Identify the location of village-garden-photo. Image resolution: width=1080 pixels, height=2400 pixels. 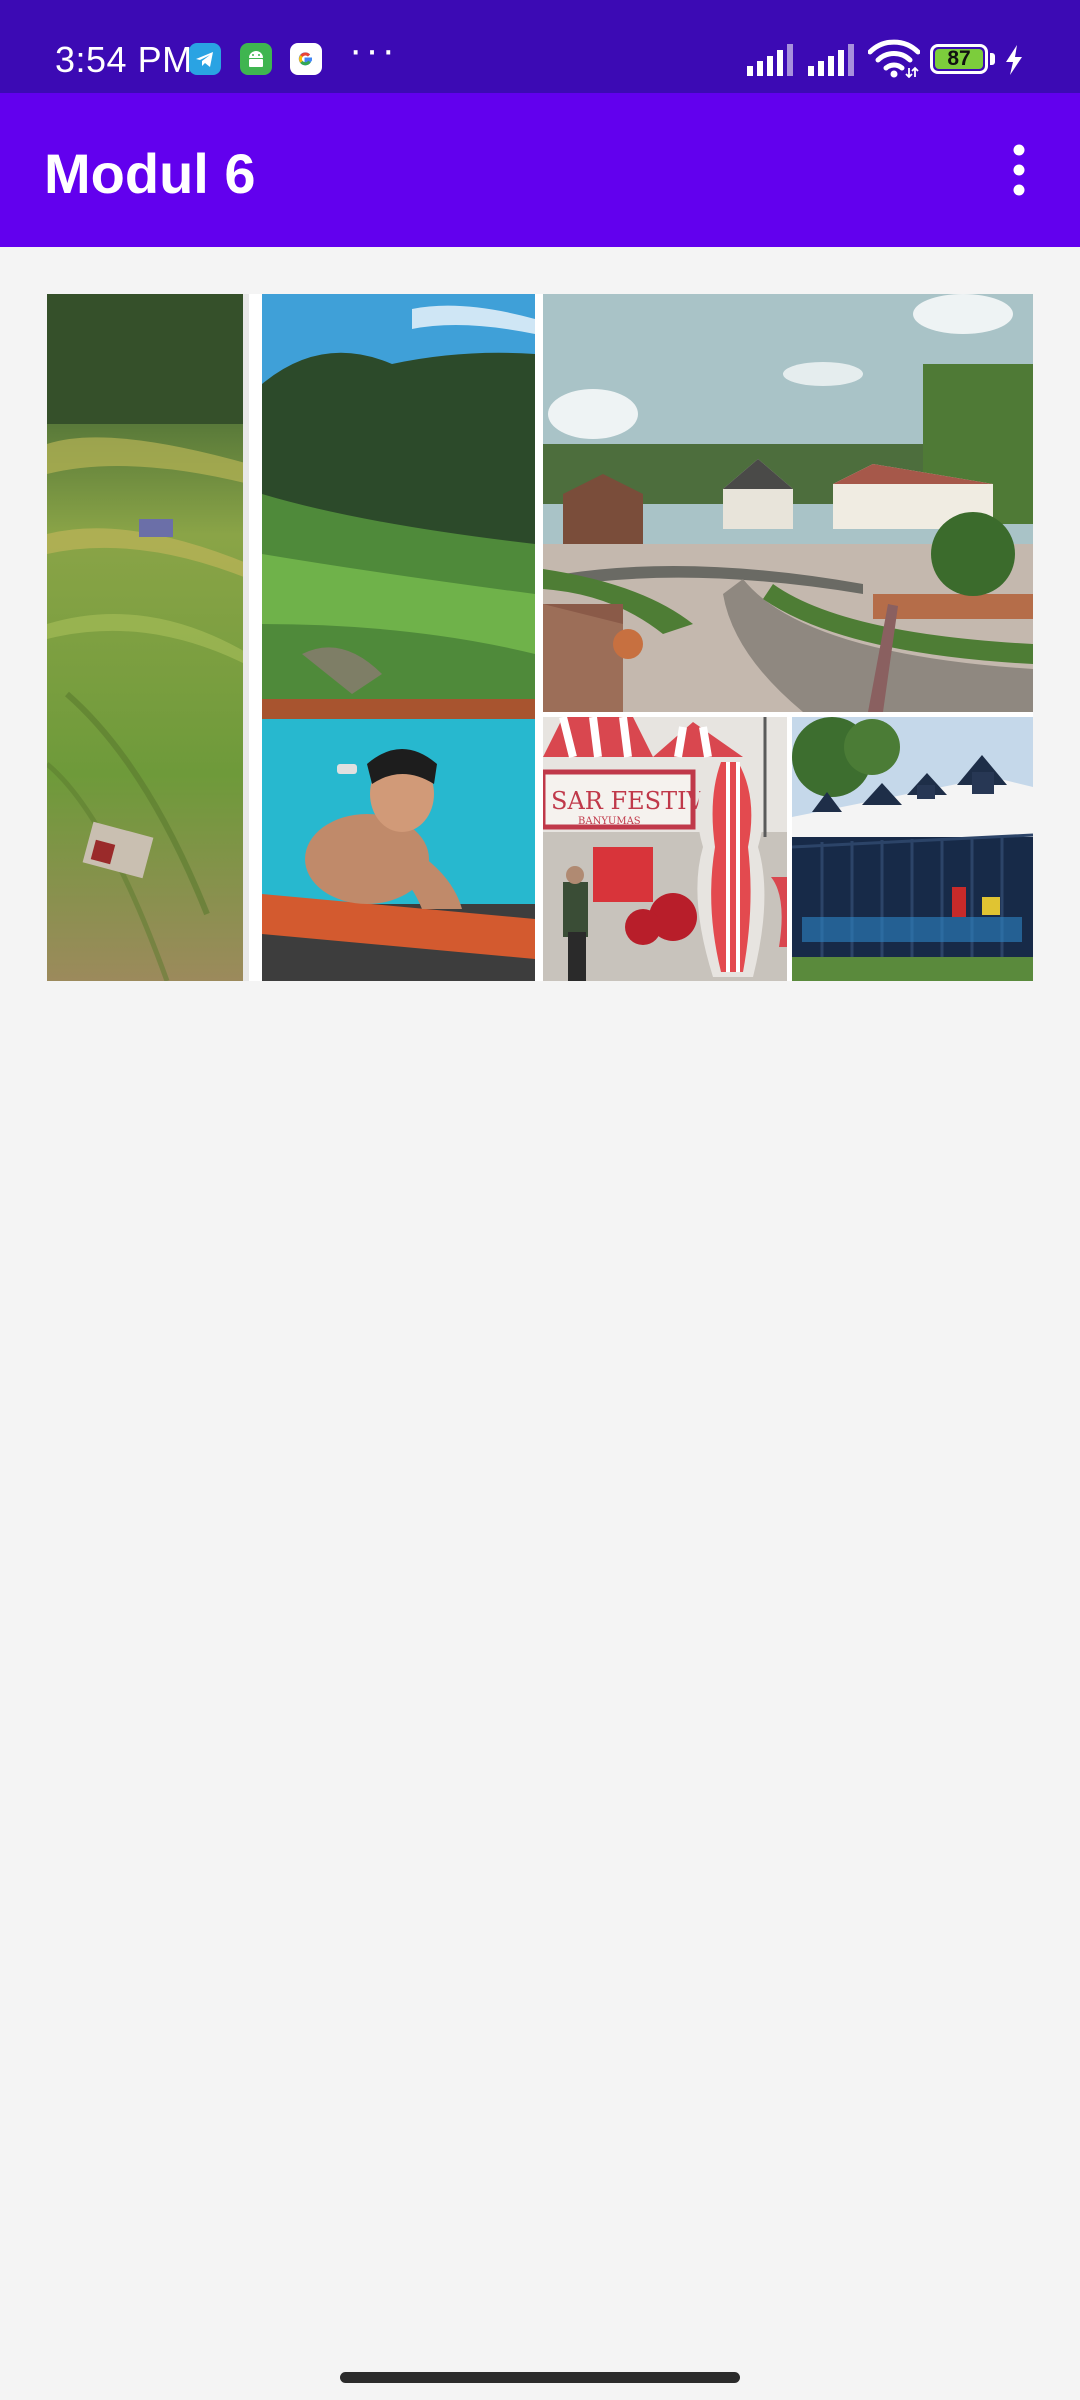
(788, 503).